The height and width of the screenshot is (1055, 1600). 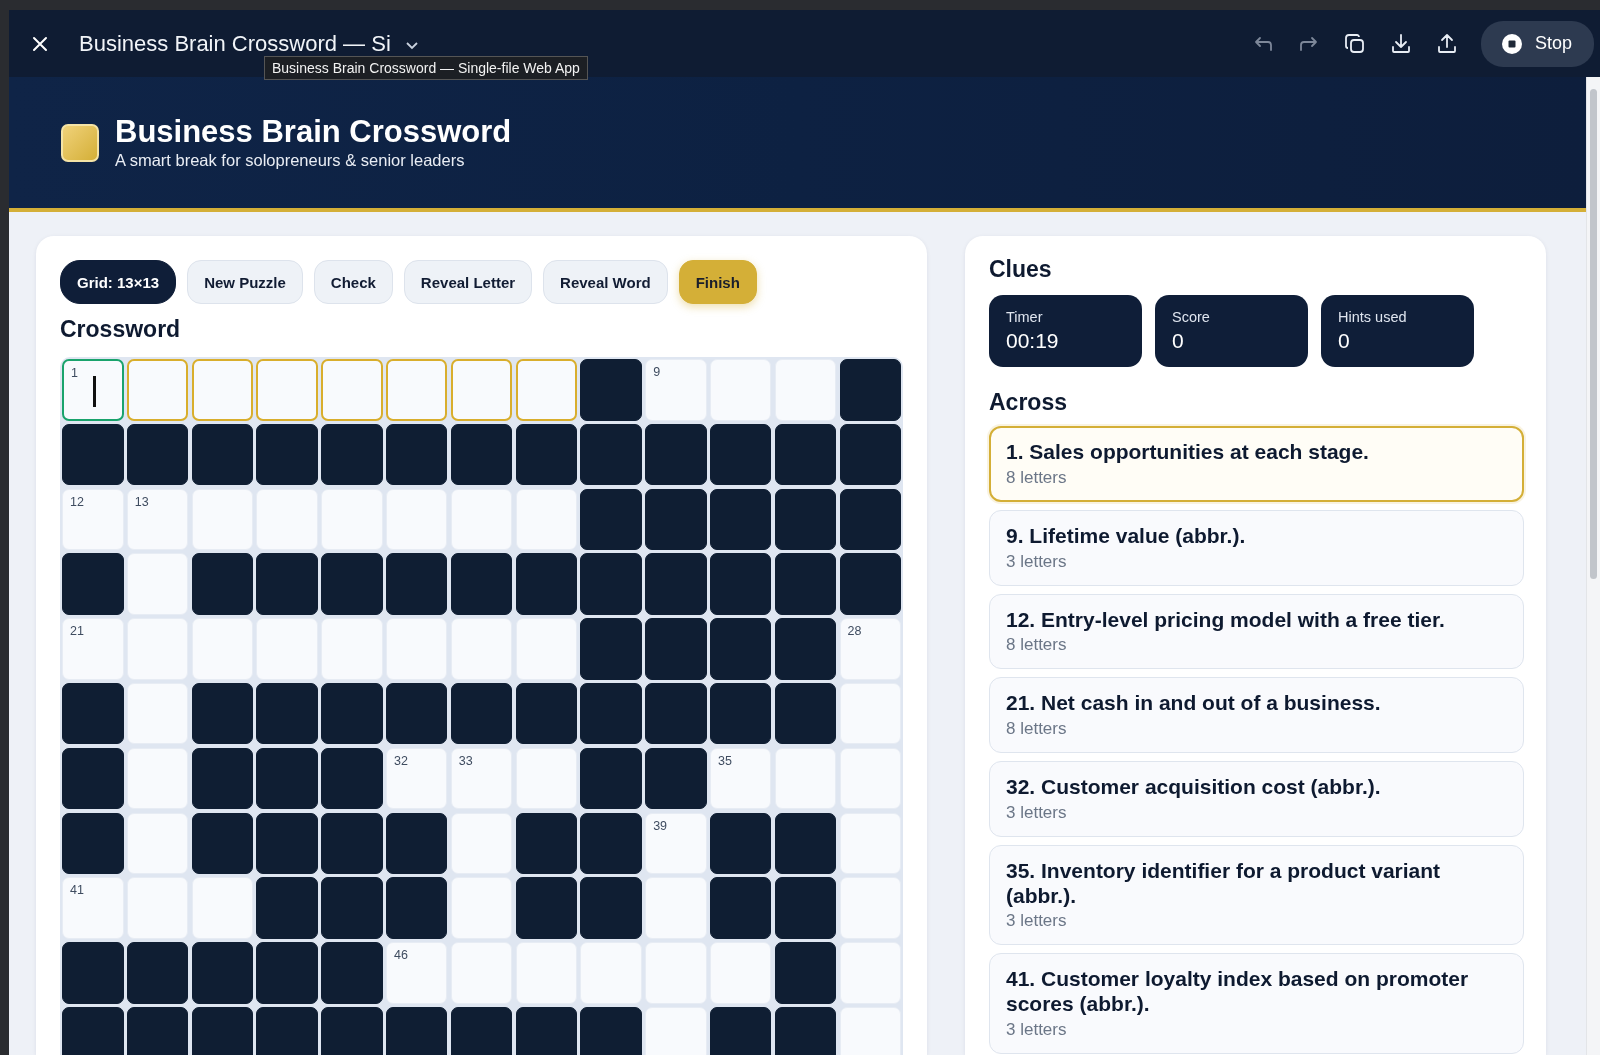 What do you see at coordinates (481, 778) in the screenshot?
I see `letter-cell: 33` at bounding box center [481, 778].